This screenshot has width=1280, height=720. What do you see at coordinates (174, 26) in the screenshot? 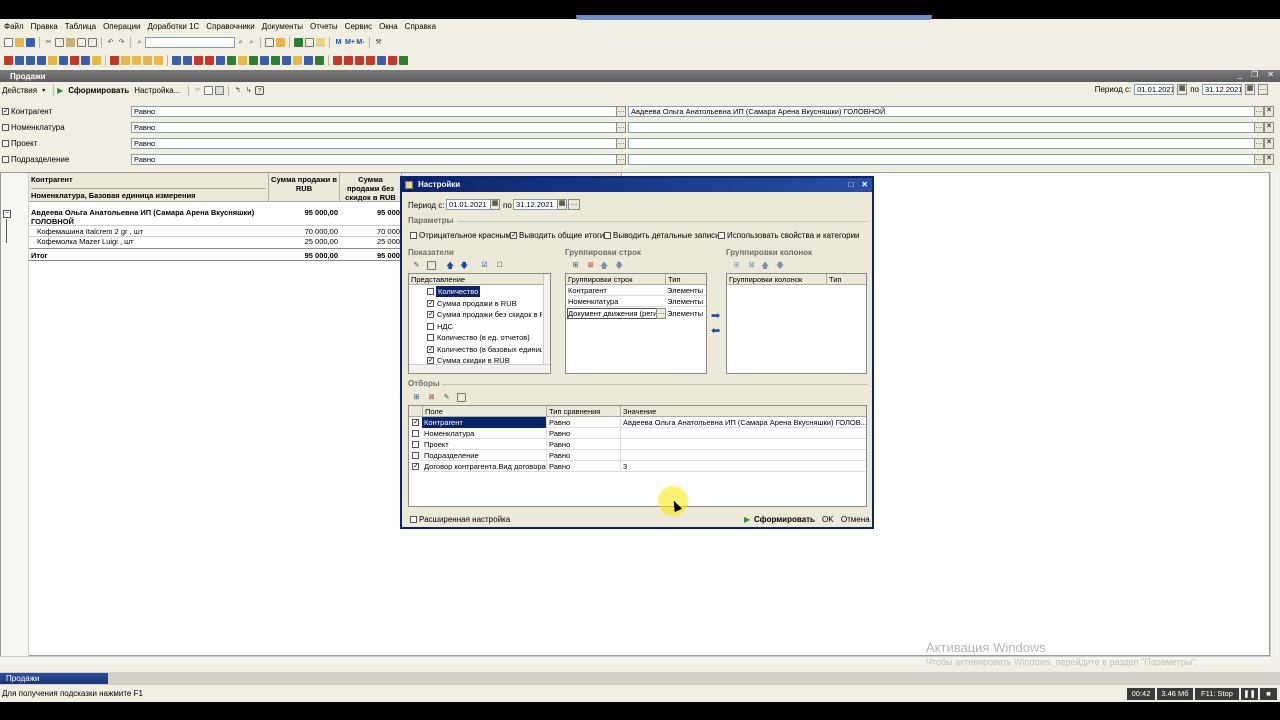
I see `menu-item: Доработки 1С` at bounding box center [174, 26].